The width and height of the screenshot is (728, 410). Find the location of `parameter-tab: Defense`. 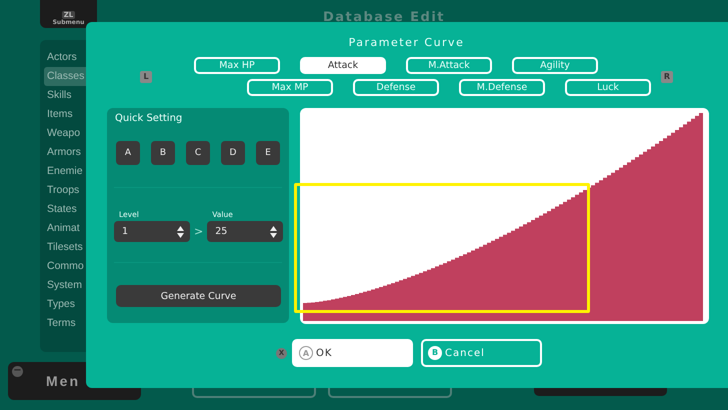

parameter-tab: Defense is located at coordinates (396, 87).